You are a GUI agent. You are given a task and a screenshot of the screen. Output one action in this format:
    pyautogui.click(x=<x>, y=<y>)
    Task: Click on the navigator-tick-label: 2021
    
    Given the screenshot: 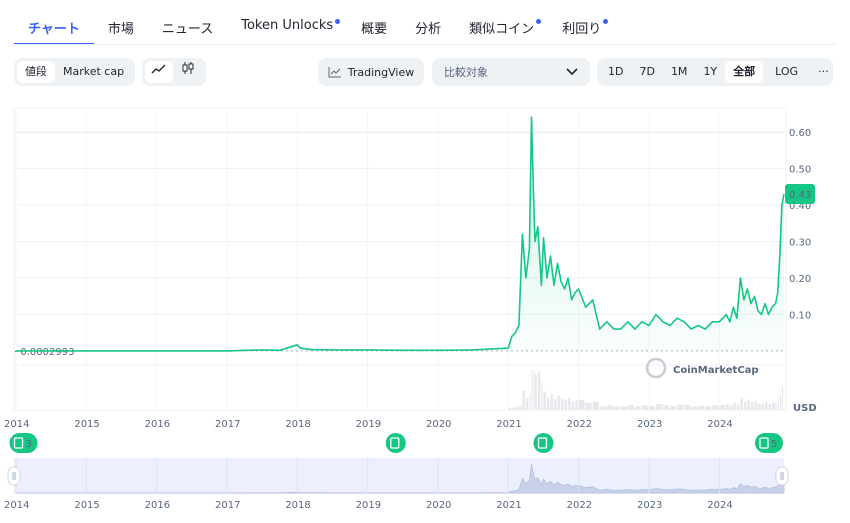 What is the action you would take?
    pyautogui.click(x=508, y=505)
    